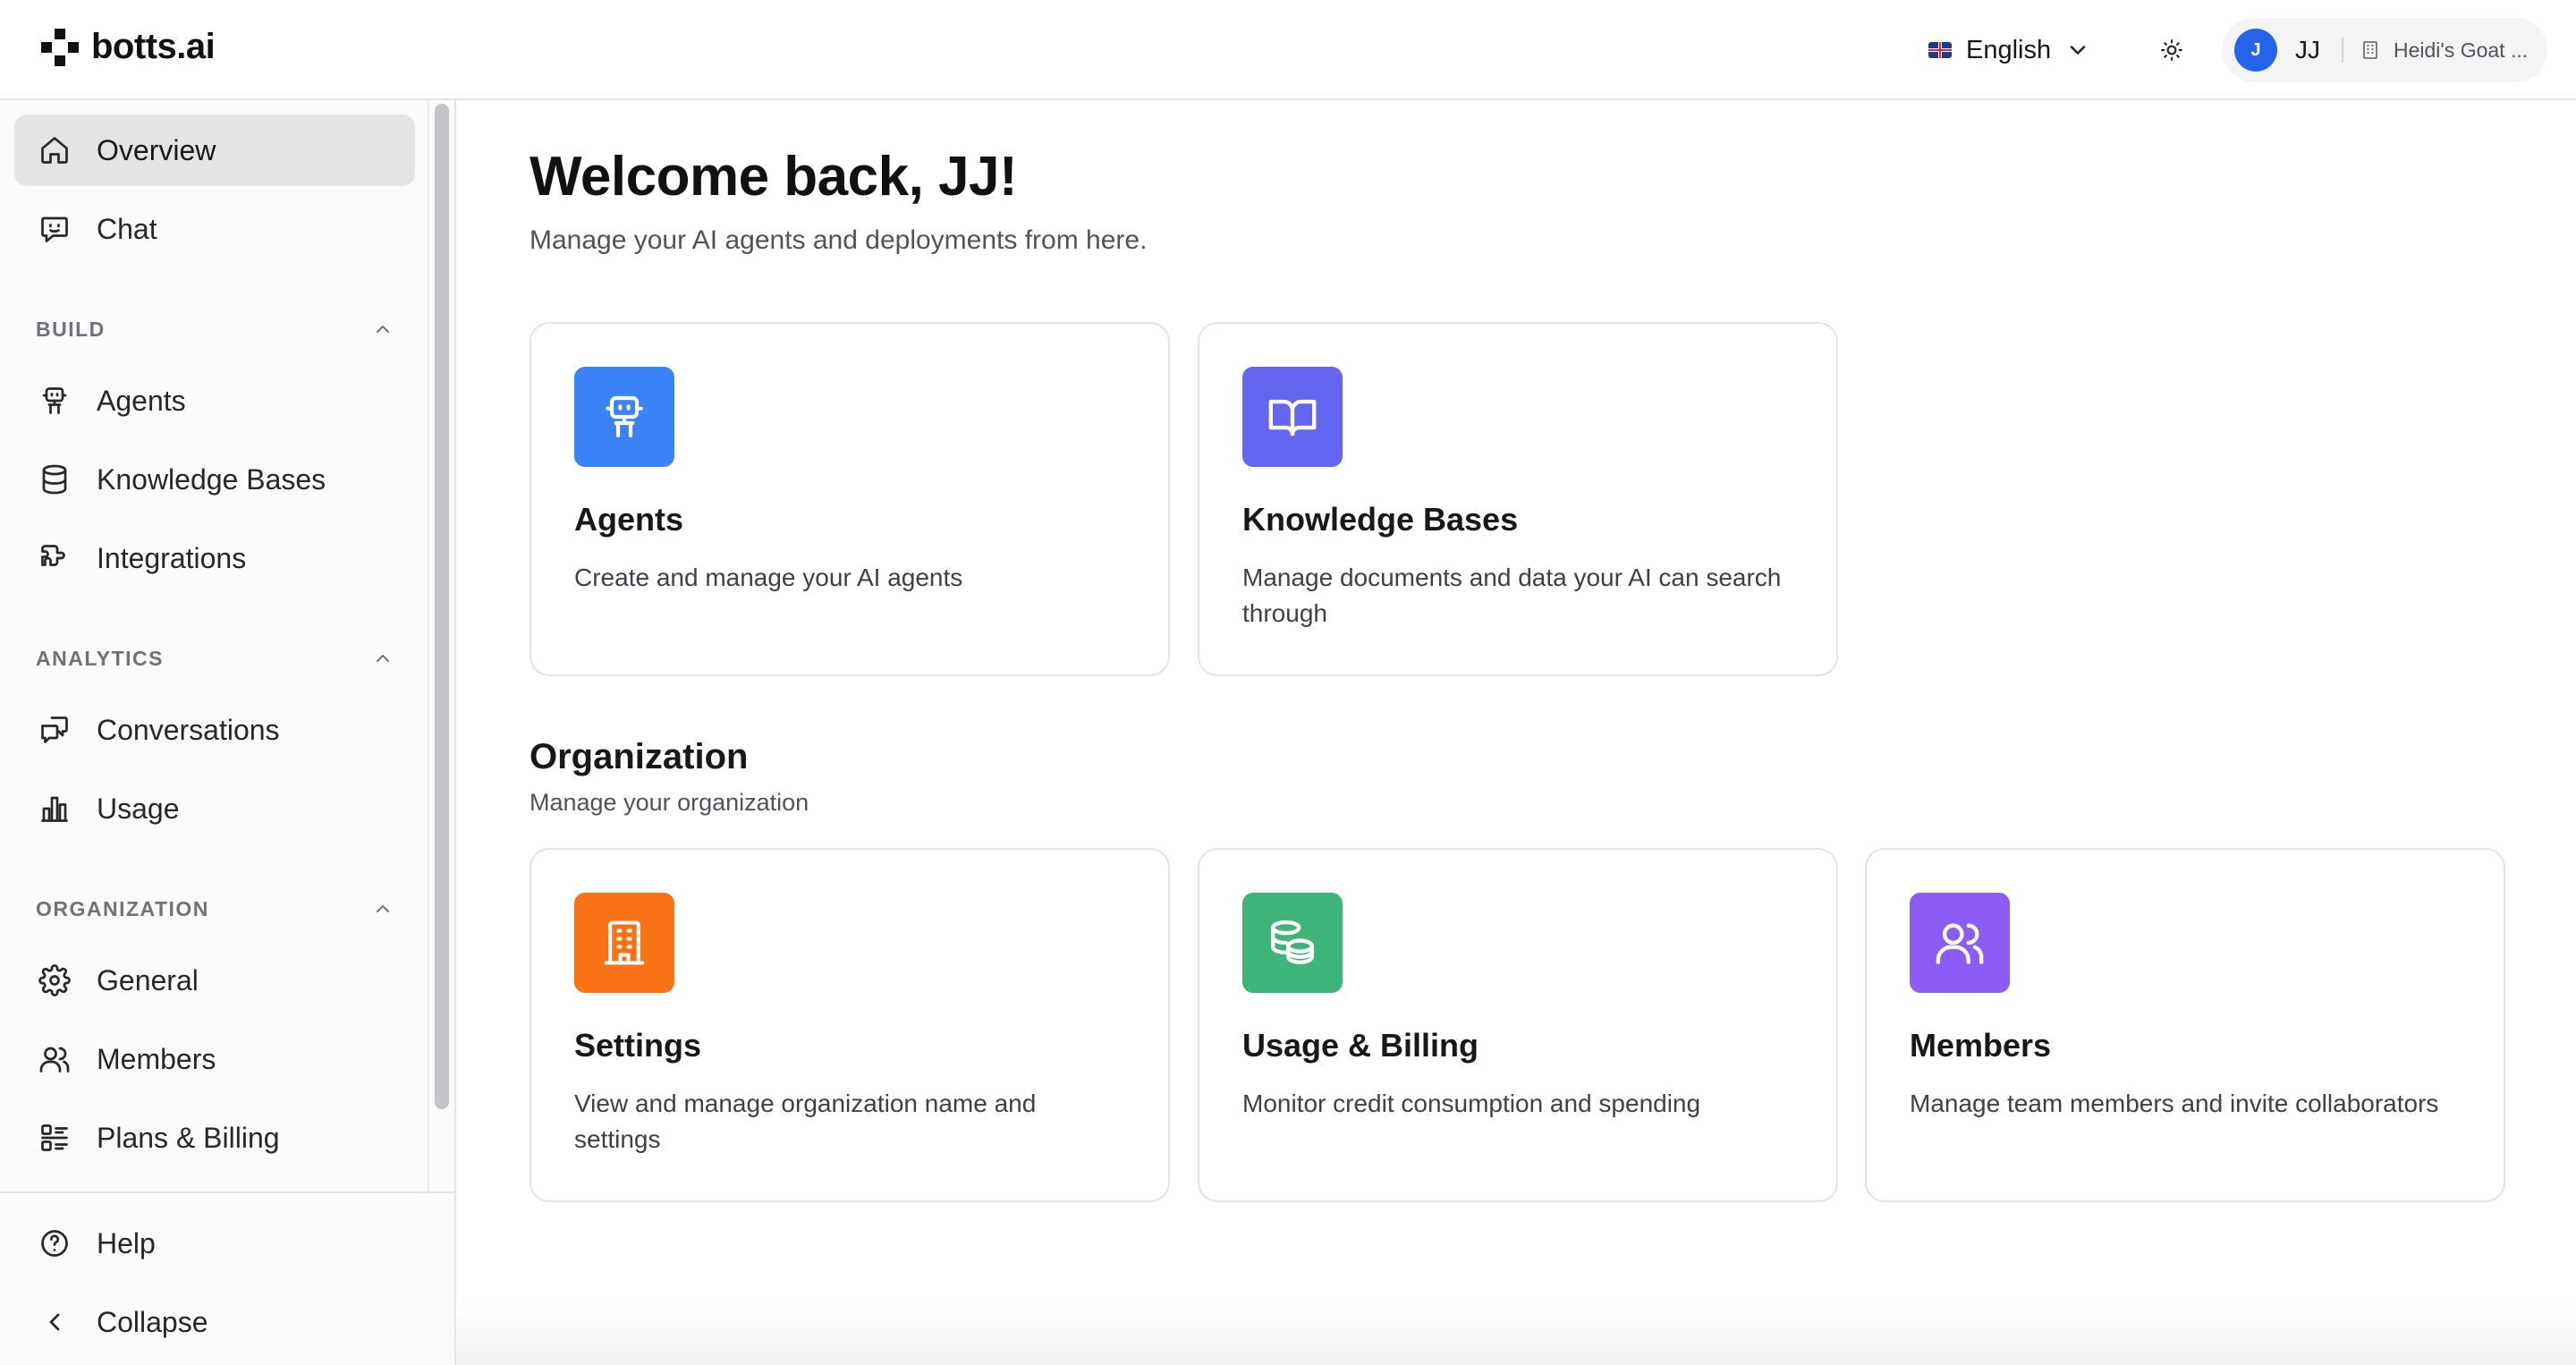  What do you see at coordinates (638, 1045) in the screenshot?
I see `card-title: Settings` at bounding box center [638, 1045].